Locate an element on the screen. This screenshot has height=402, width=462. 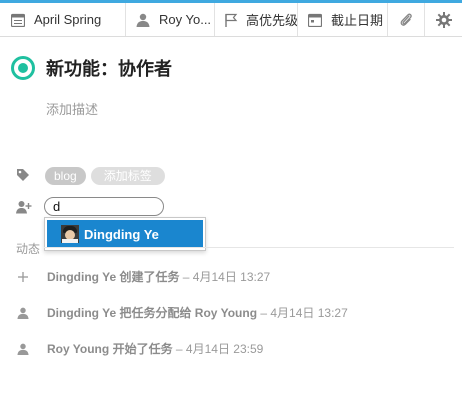
due-date-label: 截止日期 is located at coordinates (357, 20).